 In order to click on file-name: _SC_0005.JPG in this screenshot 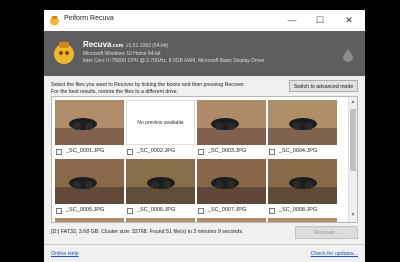, I will do `click(85, 210)`.